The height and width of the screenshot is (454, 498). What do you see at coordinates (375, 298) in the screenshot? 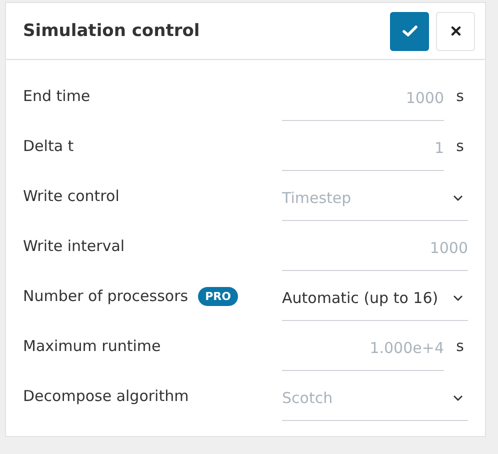
I see `dropdown-field: Automatic (up to 16)` at bounding box center [375, 298].